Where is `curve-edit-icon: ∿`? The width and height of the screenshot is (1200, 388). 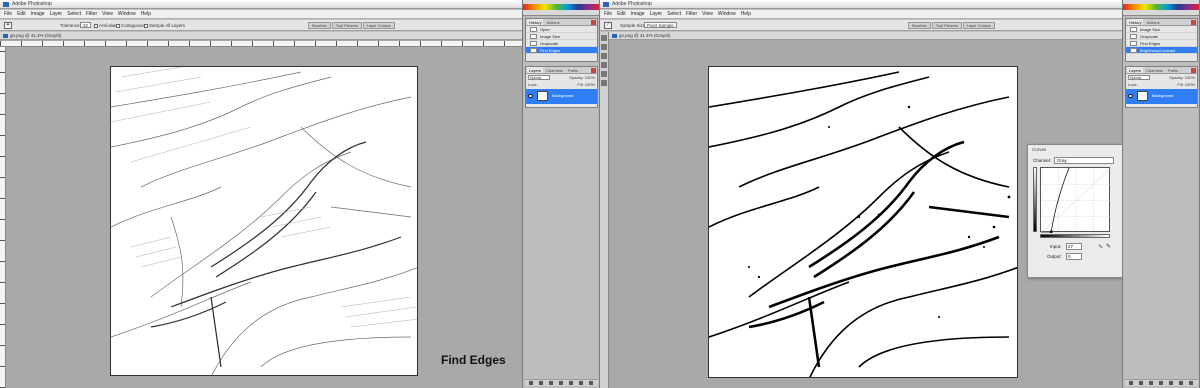
curve-edit-icon: ∿ is located at coordinates (1100, 246).